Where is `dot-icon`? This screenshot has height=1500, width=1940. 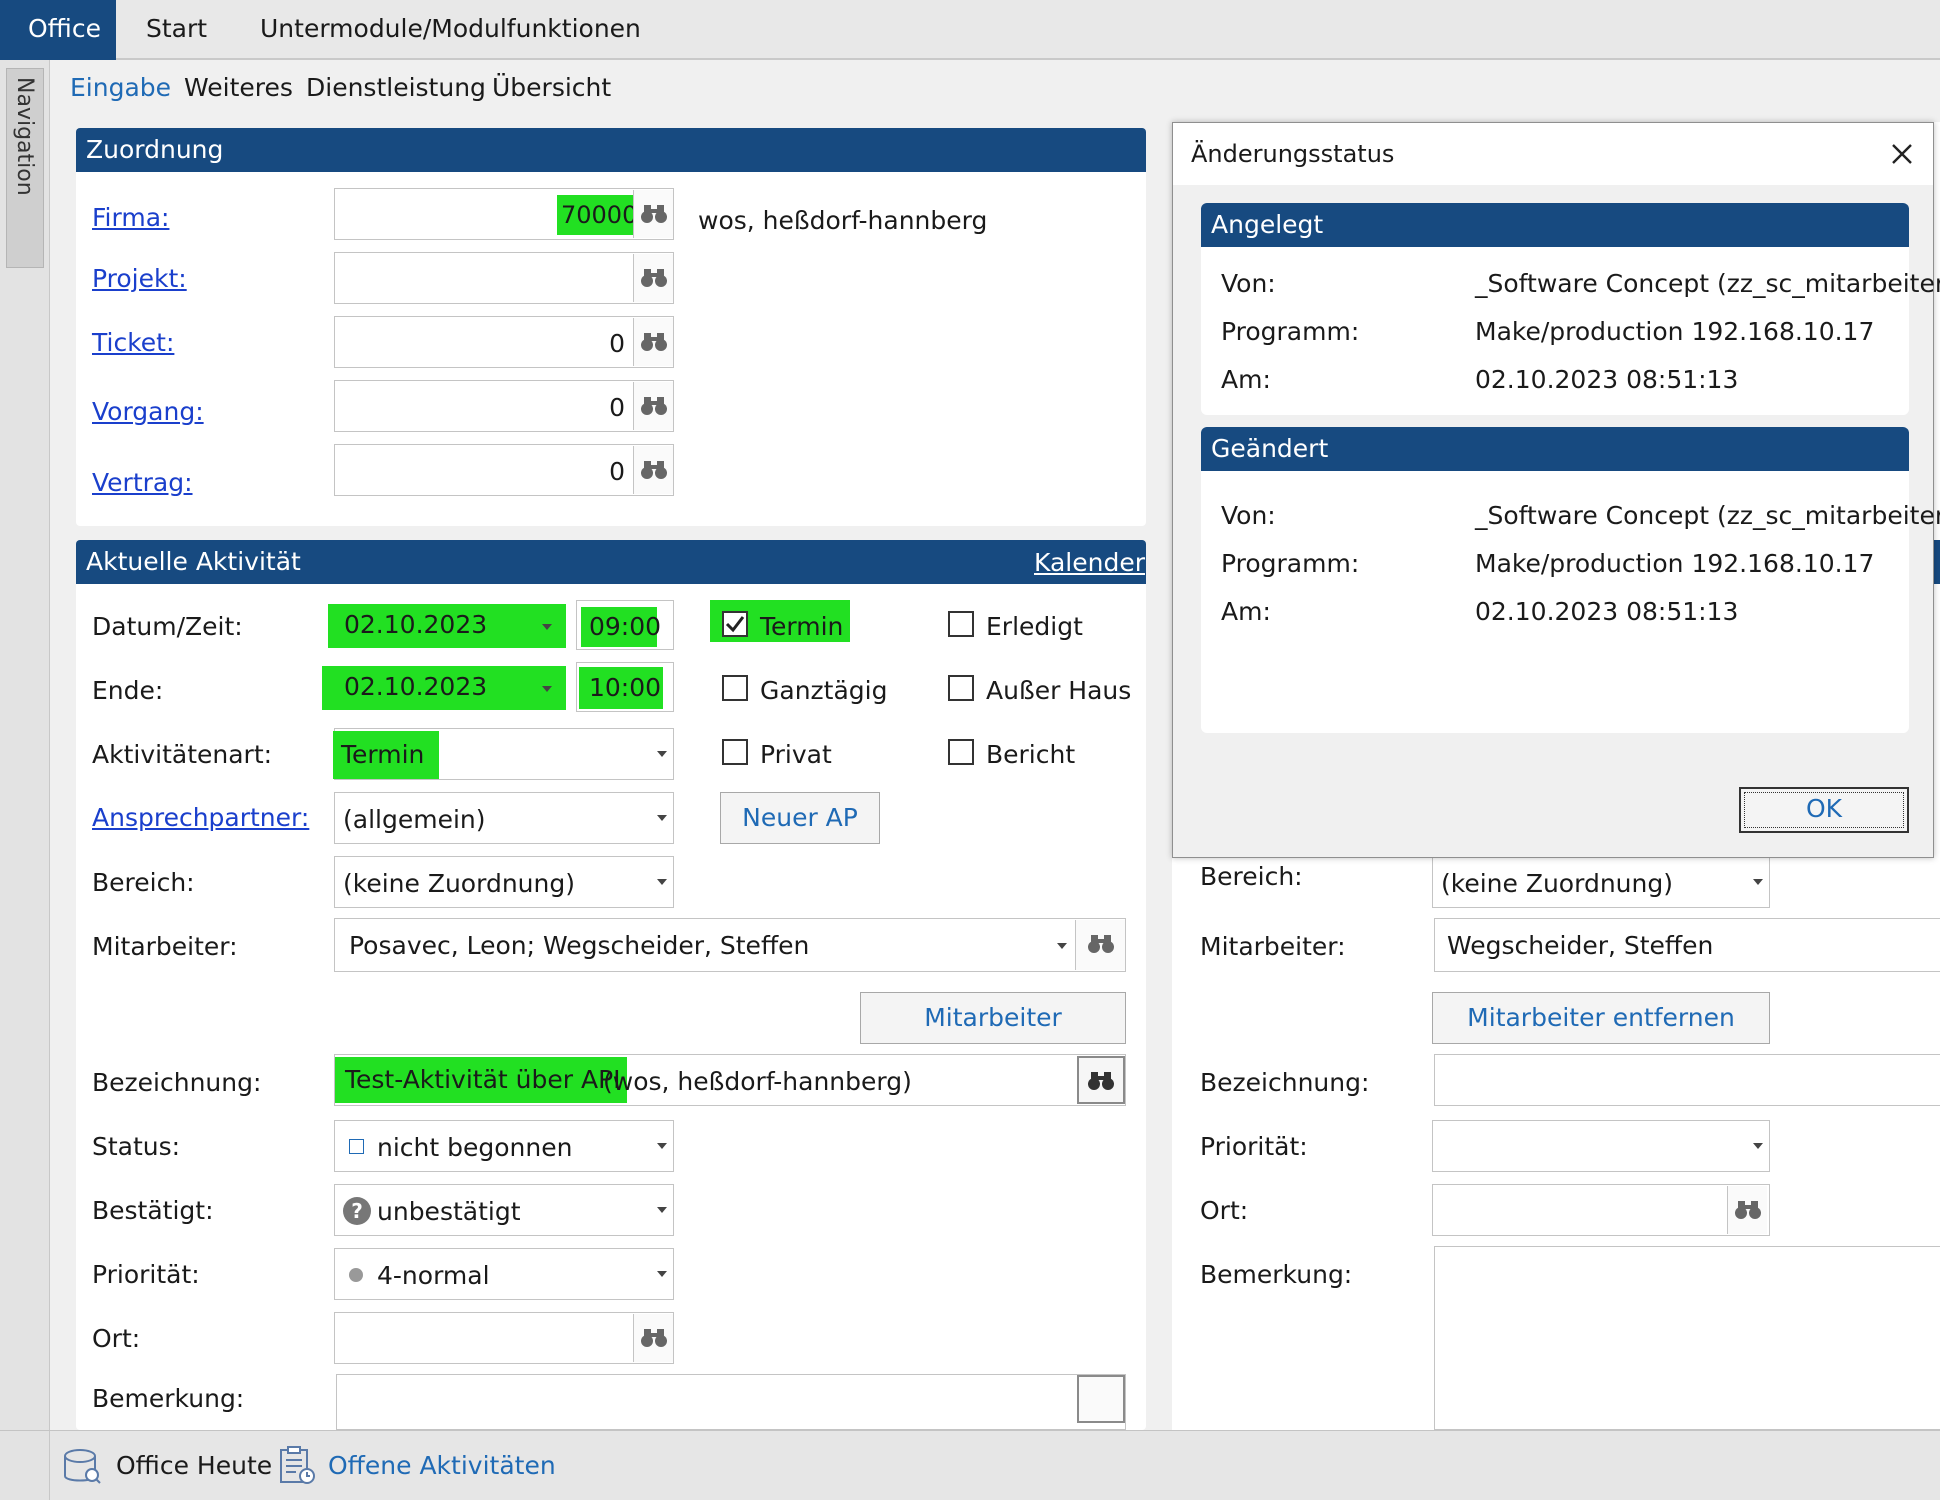 dot-icon is located at coordinates (356, 1275).